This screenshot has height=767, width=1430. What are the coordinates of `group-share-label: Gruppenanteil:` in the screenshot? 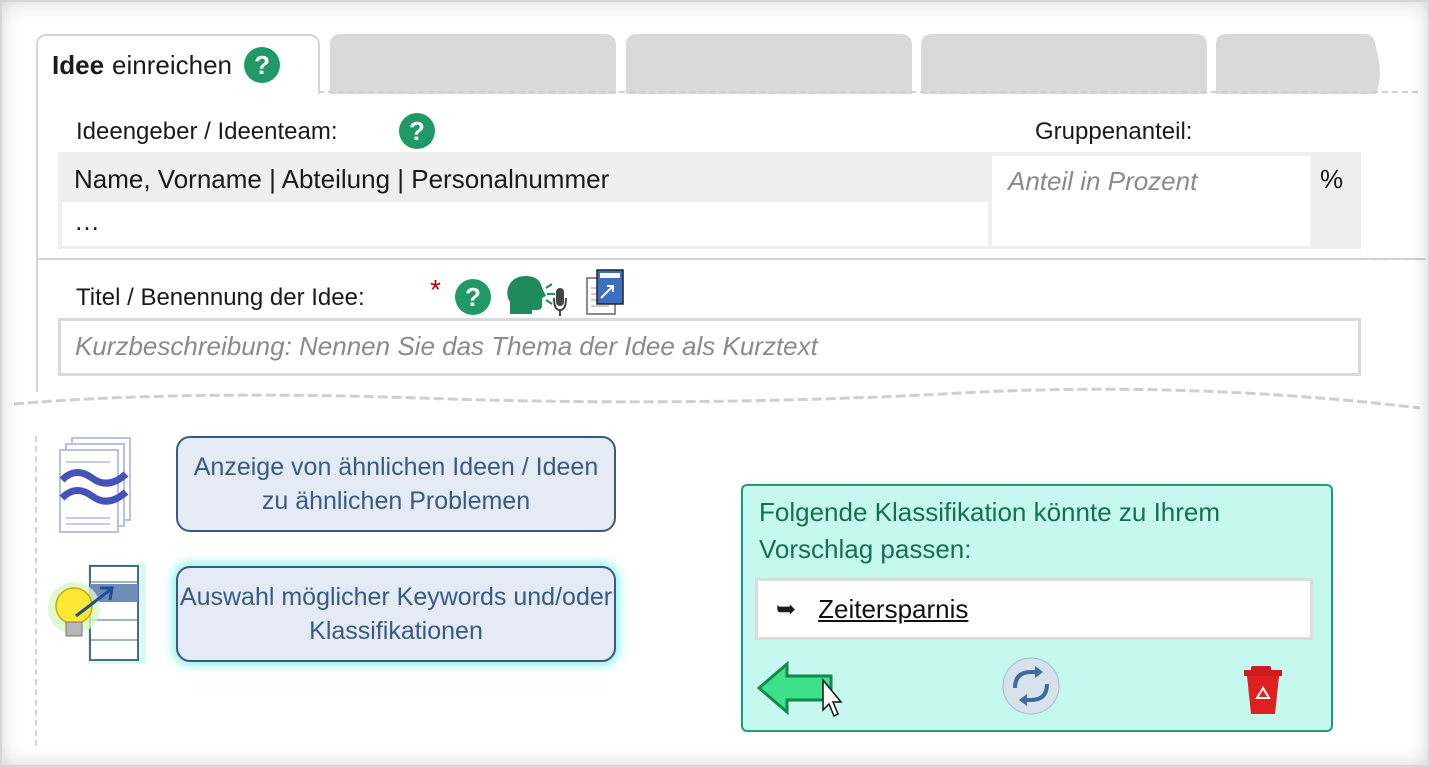 It's located at (1114, 131).